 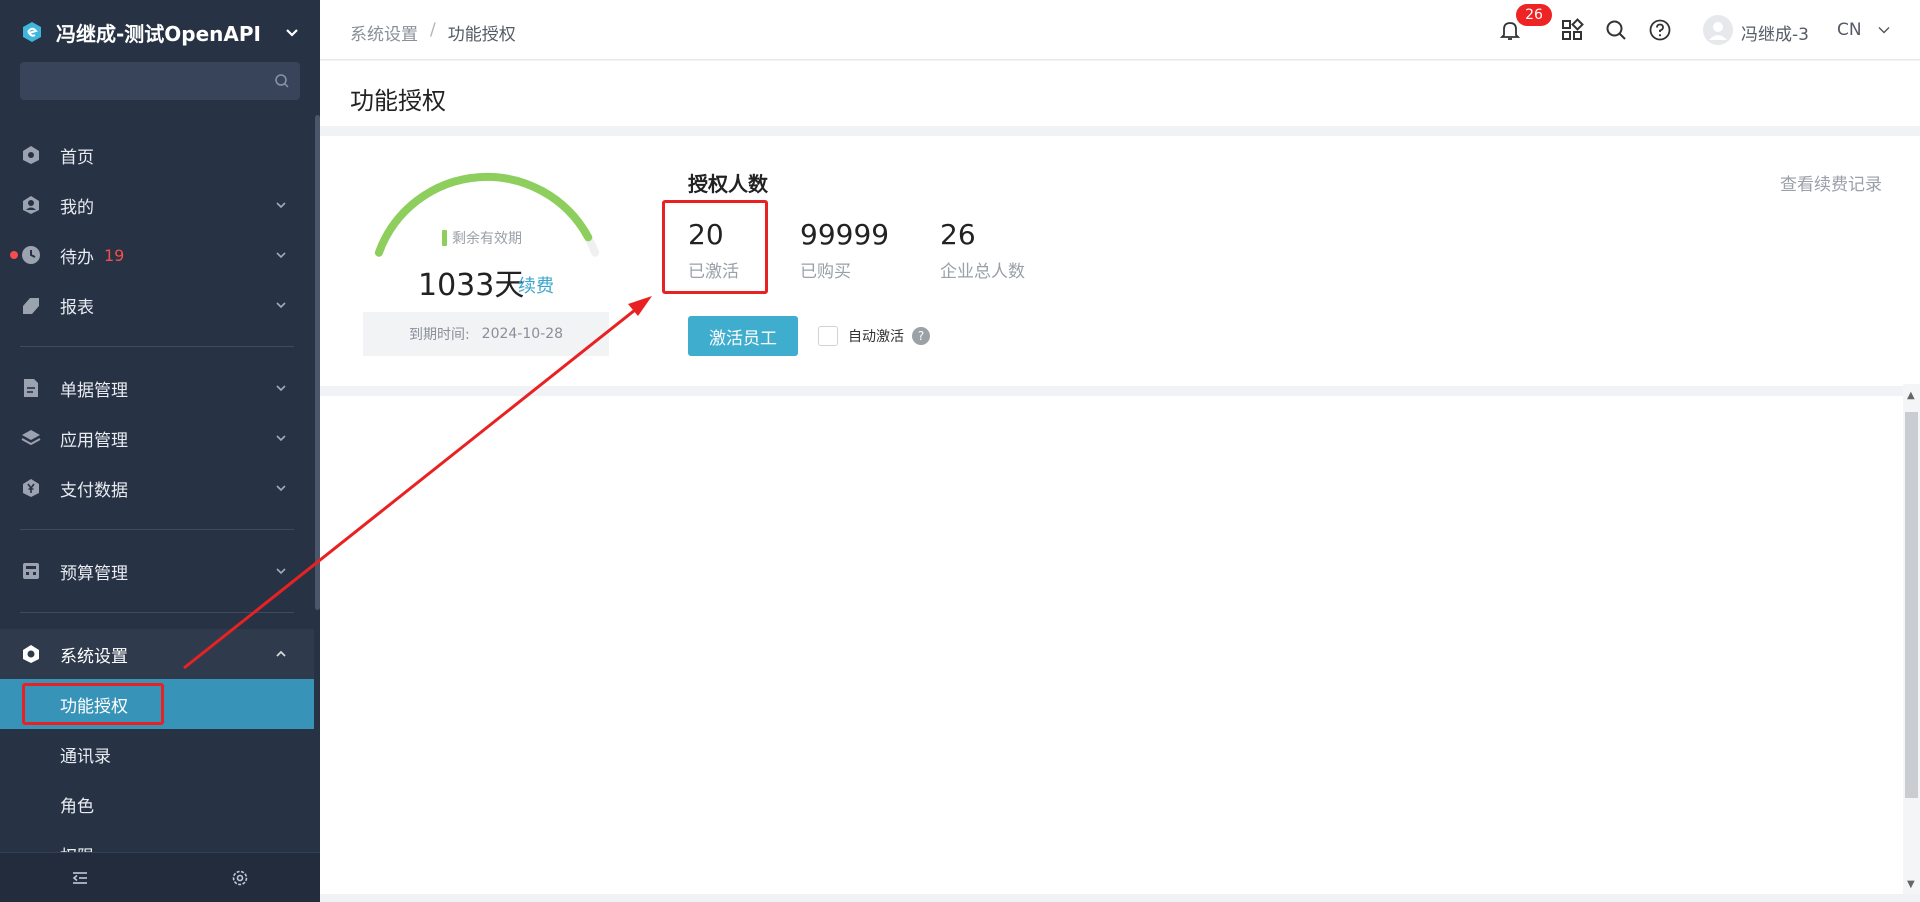 What do you see at coordinates (825, 272) in the screenshot?
I see `stat-label: 已购买` at bounding box center [825, 272].